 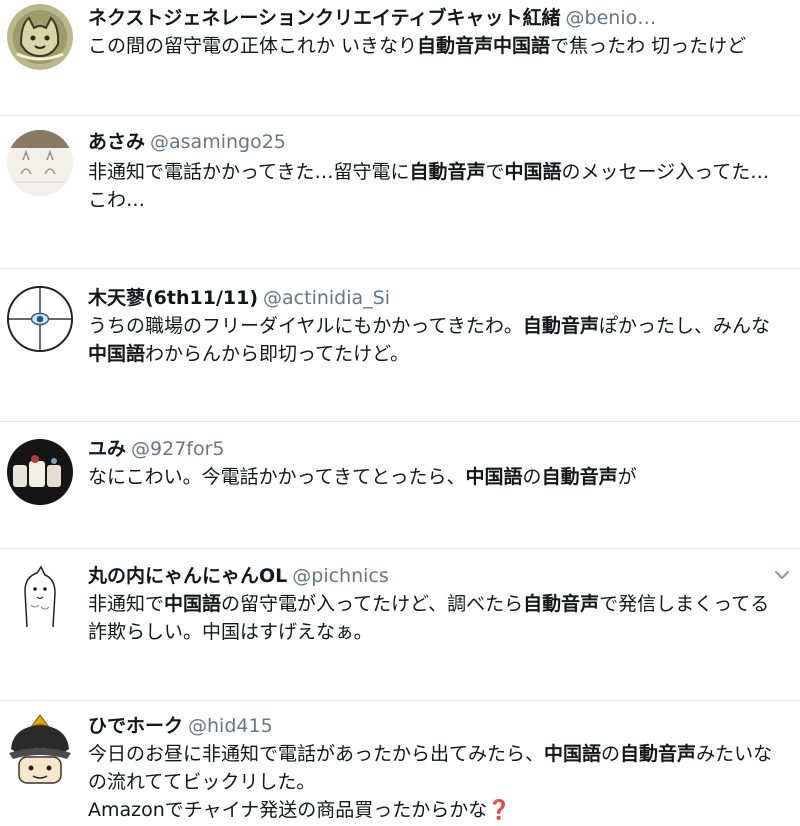 I want to click on text-run: この間の留守電の正体これか いきなり, so click(x=253, y=46).